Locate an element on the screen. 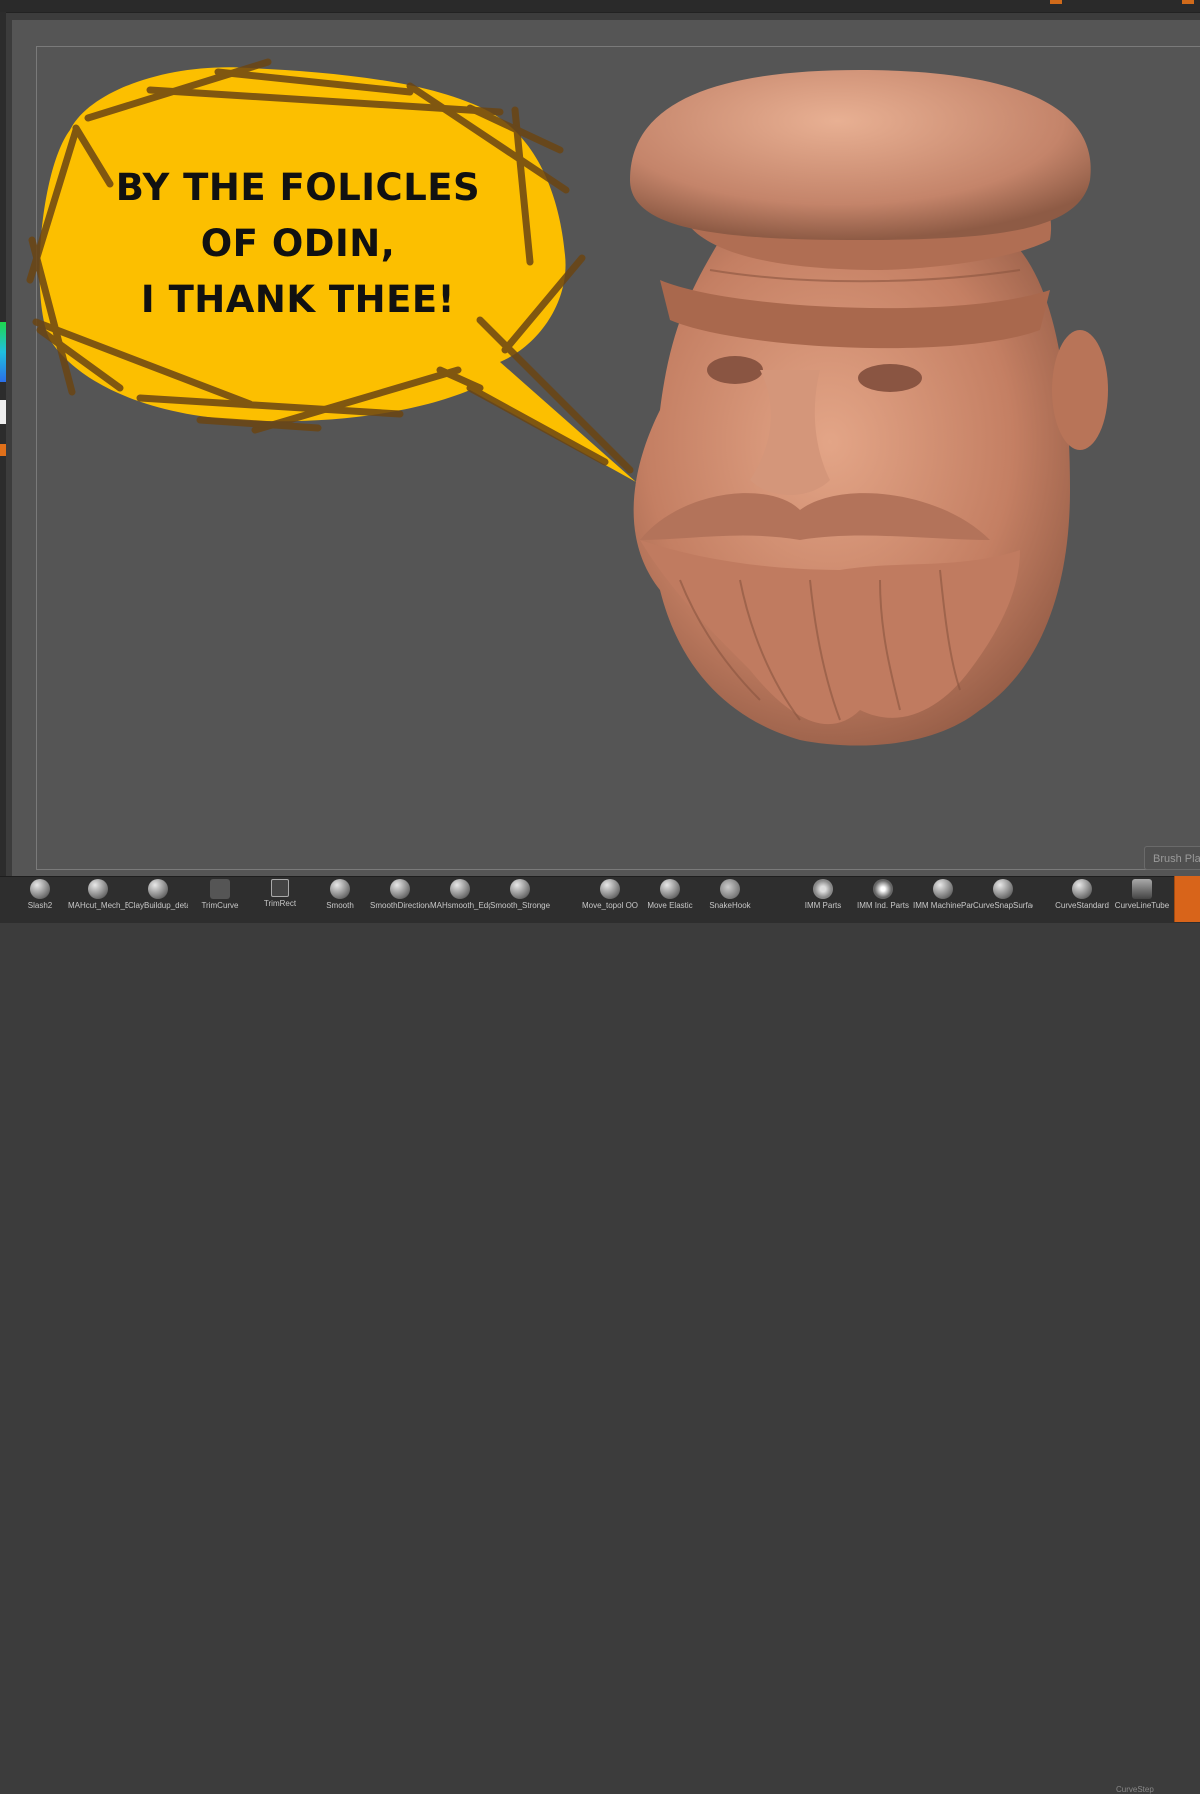 The image size is (1200, 1794). speech-line-2: OF ODIN, is located at coordinates (298, 243).